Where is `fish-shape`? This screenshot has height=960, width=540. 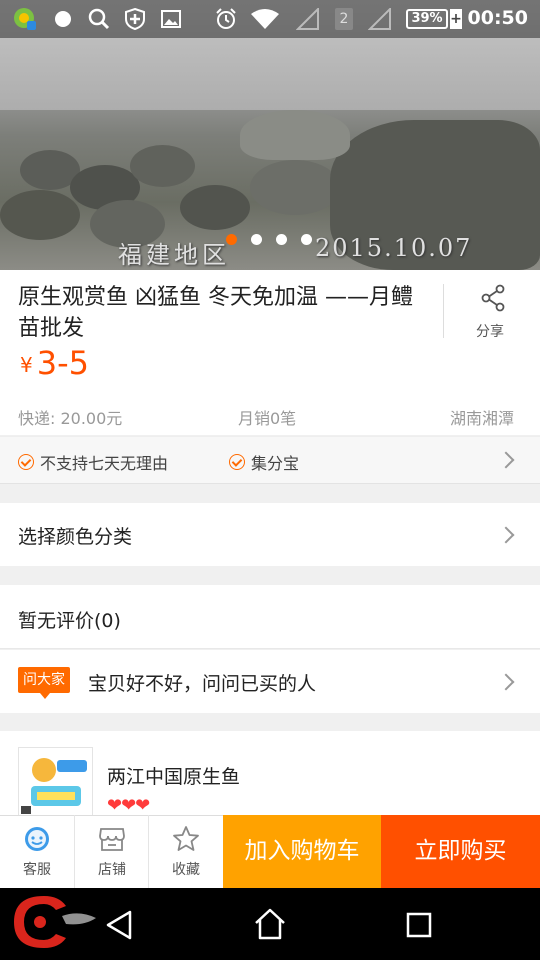 fish-shape is located at coordinates (295, 135).